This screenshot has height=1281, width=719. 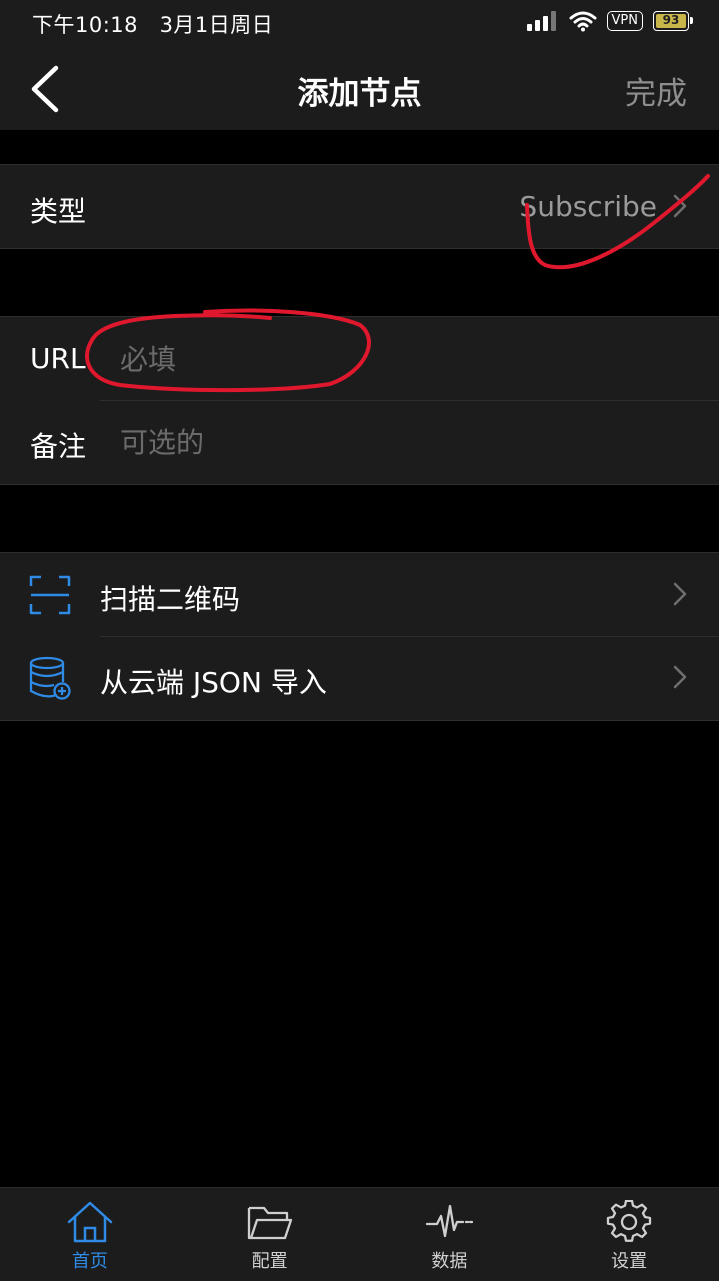 What do you see at coordinates (58, 446) in the screenshot?
I see `remark-label: 备注` at bounding box center [58, 446].